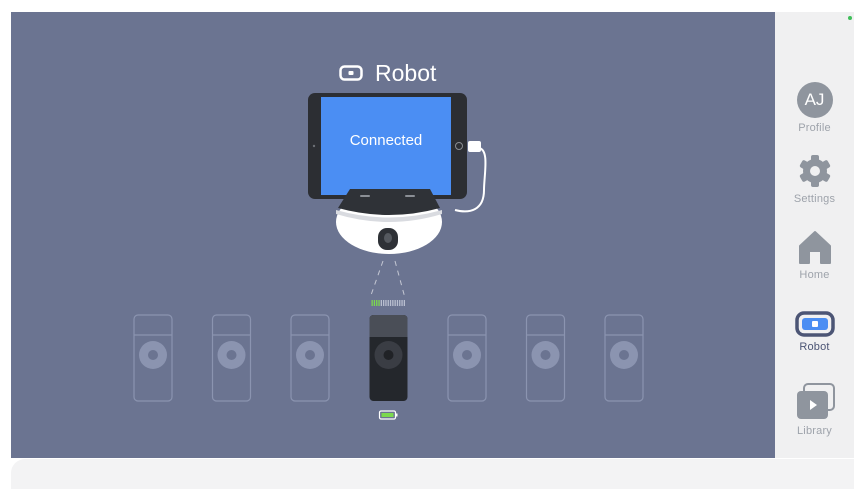 This screenshot has width=854, height=489. Describe the element at coordinates (814, 128) in the screenshot. I see `nav-label-profile: Profile` at that location.